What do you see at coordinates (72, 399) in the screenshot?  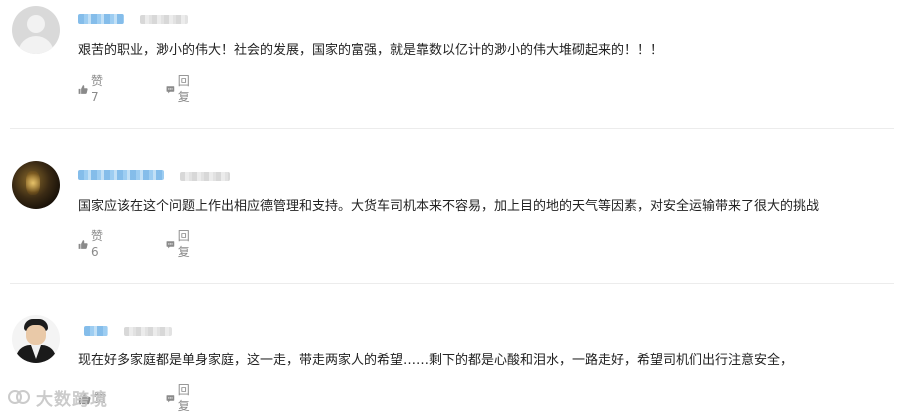 I see `watermark-text: 大数跨境` at bounding box center [72, 399].